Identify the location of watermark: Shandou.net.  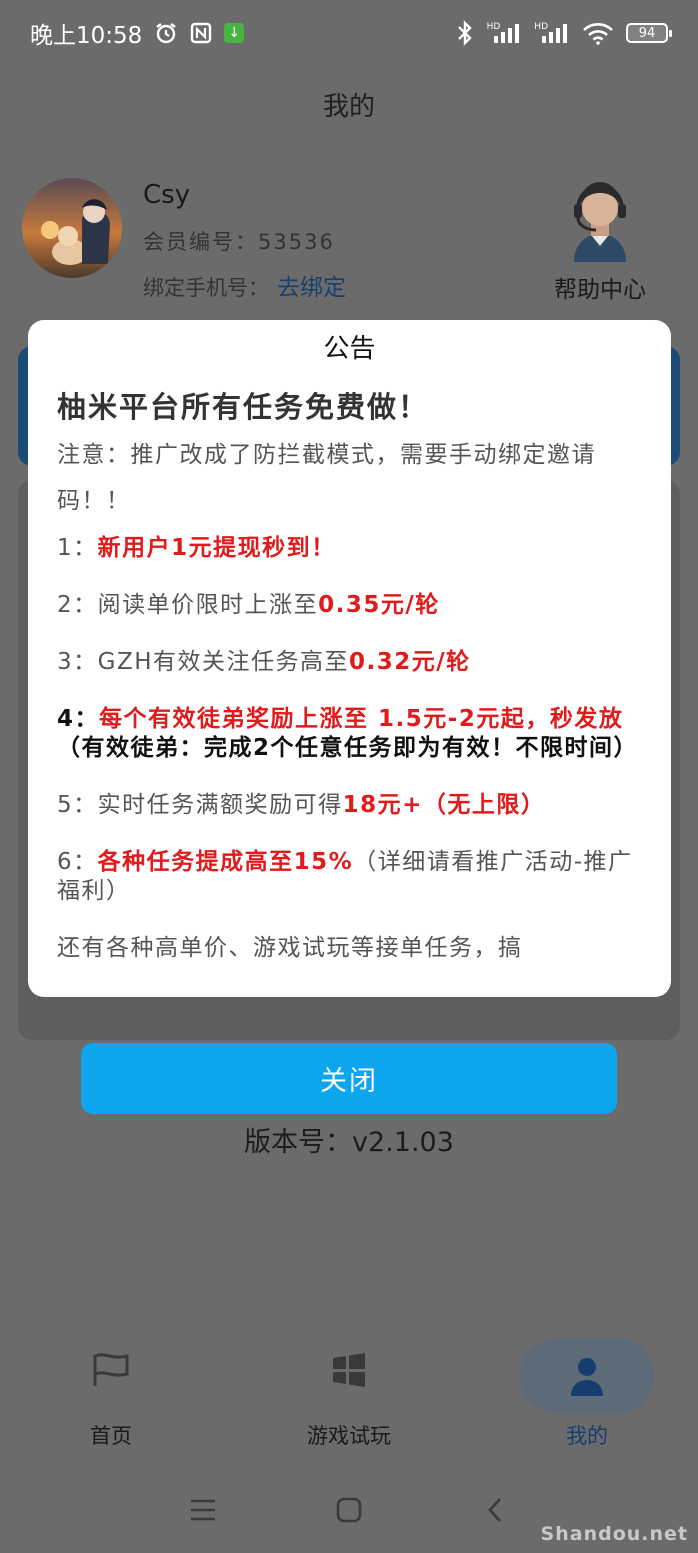
(614, 1534).